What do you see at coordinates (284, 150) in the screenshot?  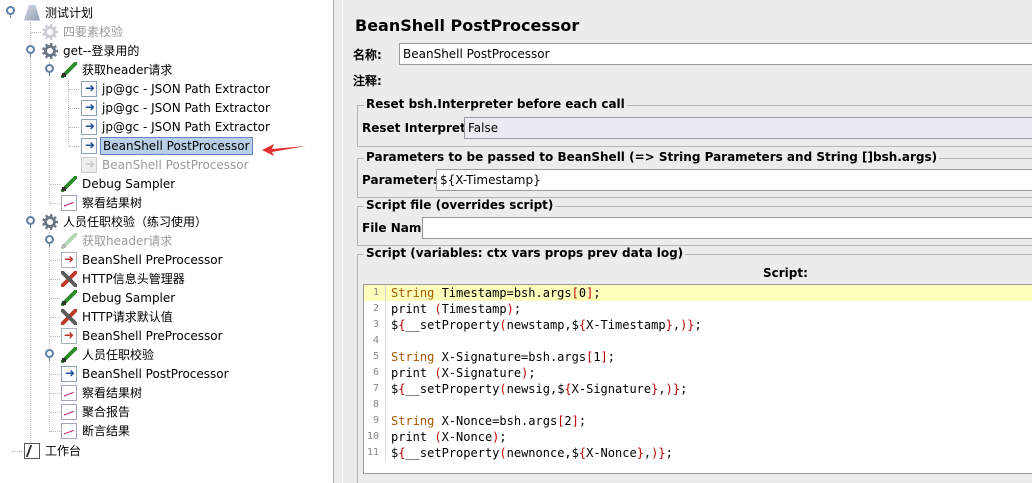 I see `red-arrow-annotation` at bounding box center [284, 150].